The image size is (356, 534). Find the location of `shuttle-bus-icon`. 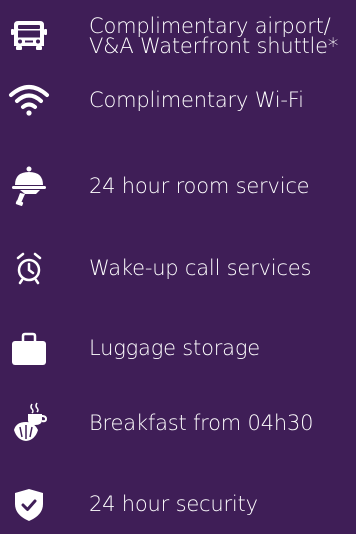

shuttle-bus-icon is located at coordinates (29, 36).